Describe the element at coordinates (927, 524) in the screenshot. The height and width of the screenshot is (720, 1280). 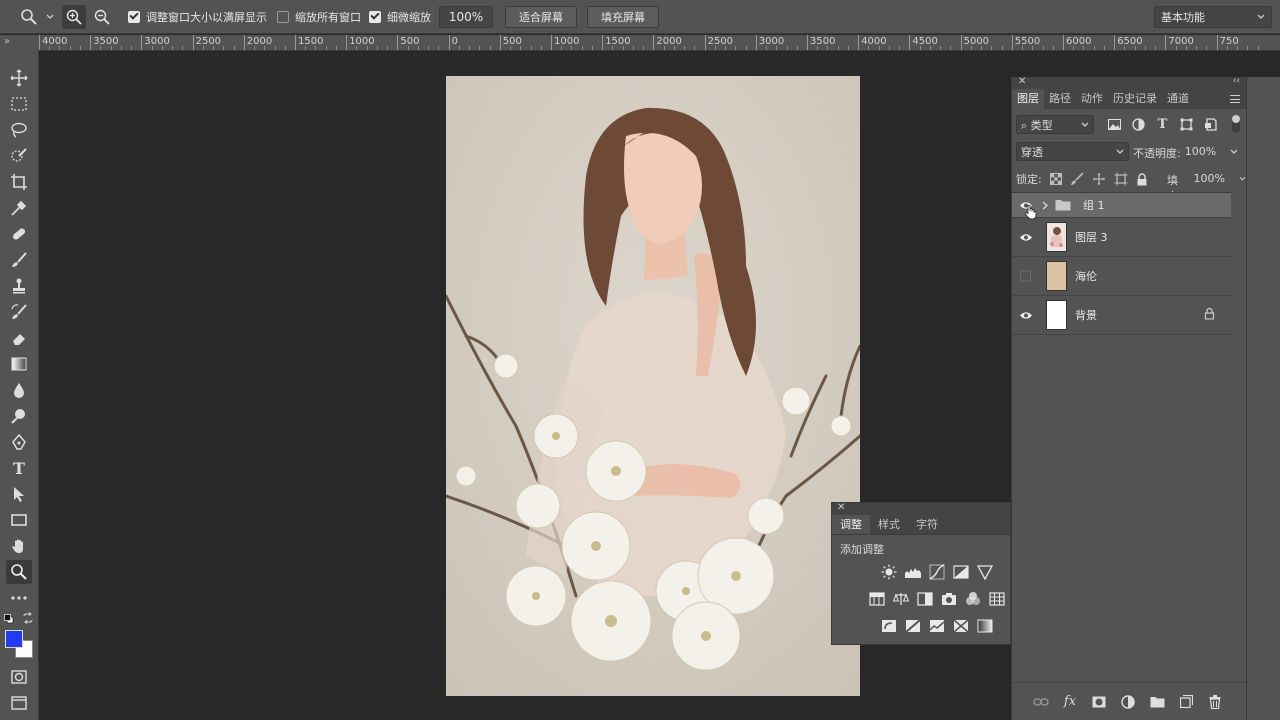
I see `adjustments-tab: 字符` at that location.